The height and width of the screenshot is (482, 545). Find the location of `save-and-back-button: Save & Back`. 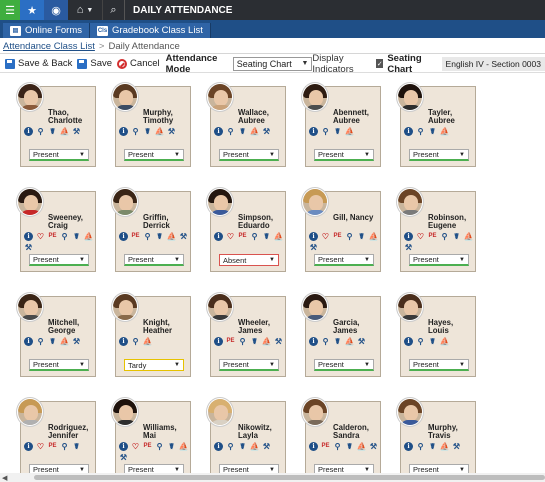

save-and-back-button: Save & Back is located at coordinates (38, 63).